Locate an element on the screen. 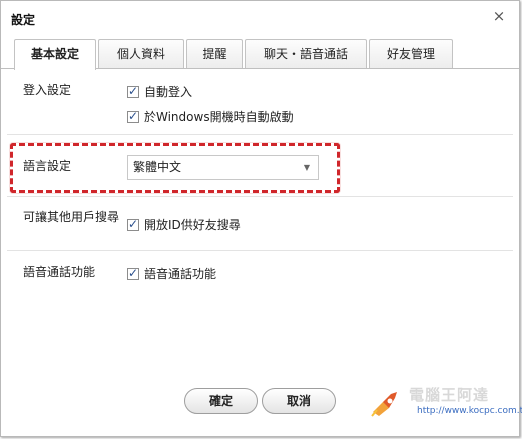 Image resolution: width=522 pixels, height=439 pixels. tab-personal-info: 個人資料 is located at coordinates (141, 54).